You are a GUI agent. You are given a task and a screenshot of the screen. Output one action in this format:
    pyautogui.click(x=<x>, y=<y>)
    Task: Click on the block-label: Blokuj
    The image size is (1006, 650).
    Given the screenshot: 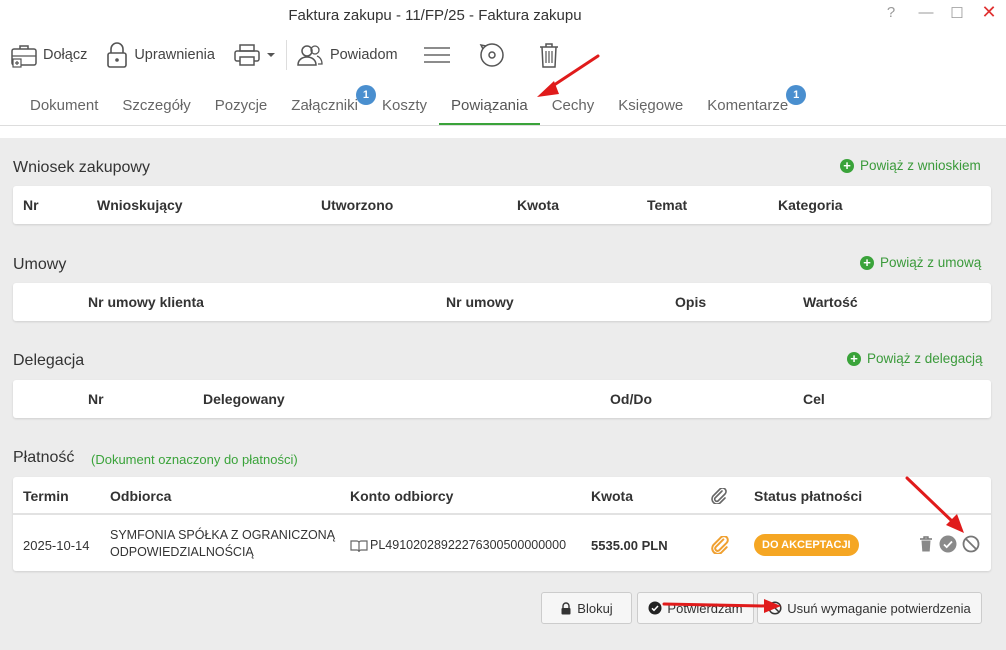 What is the action you would take?
    pyautogui.click(x=595, y=608)
    